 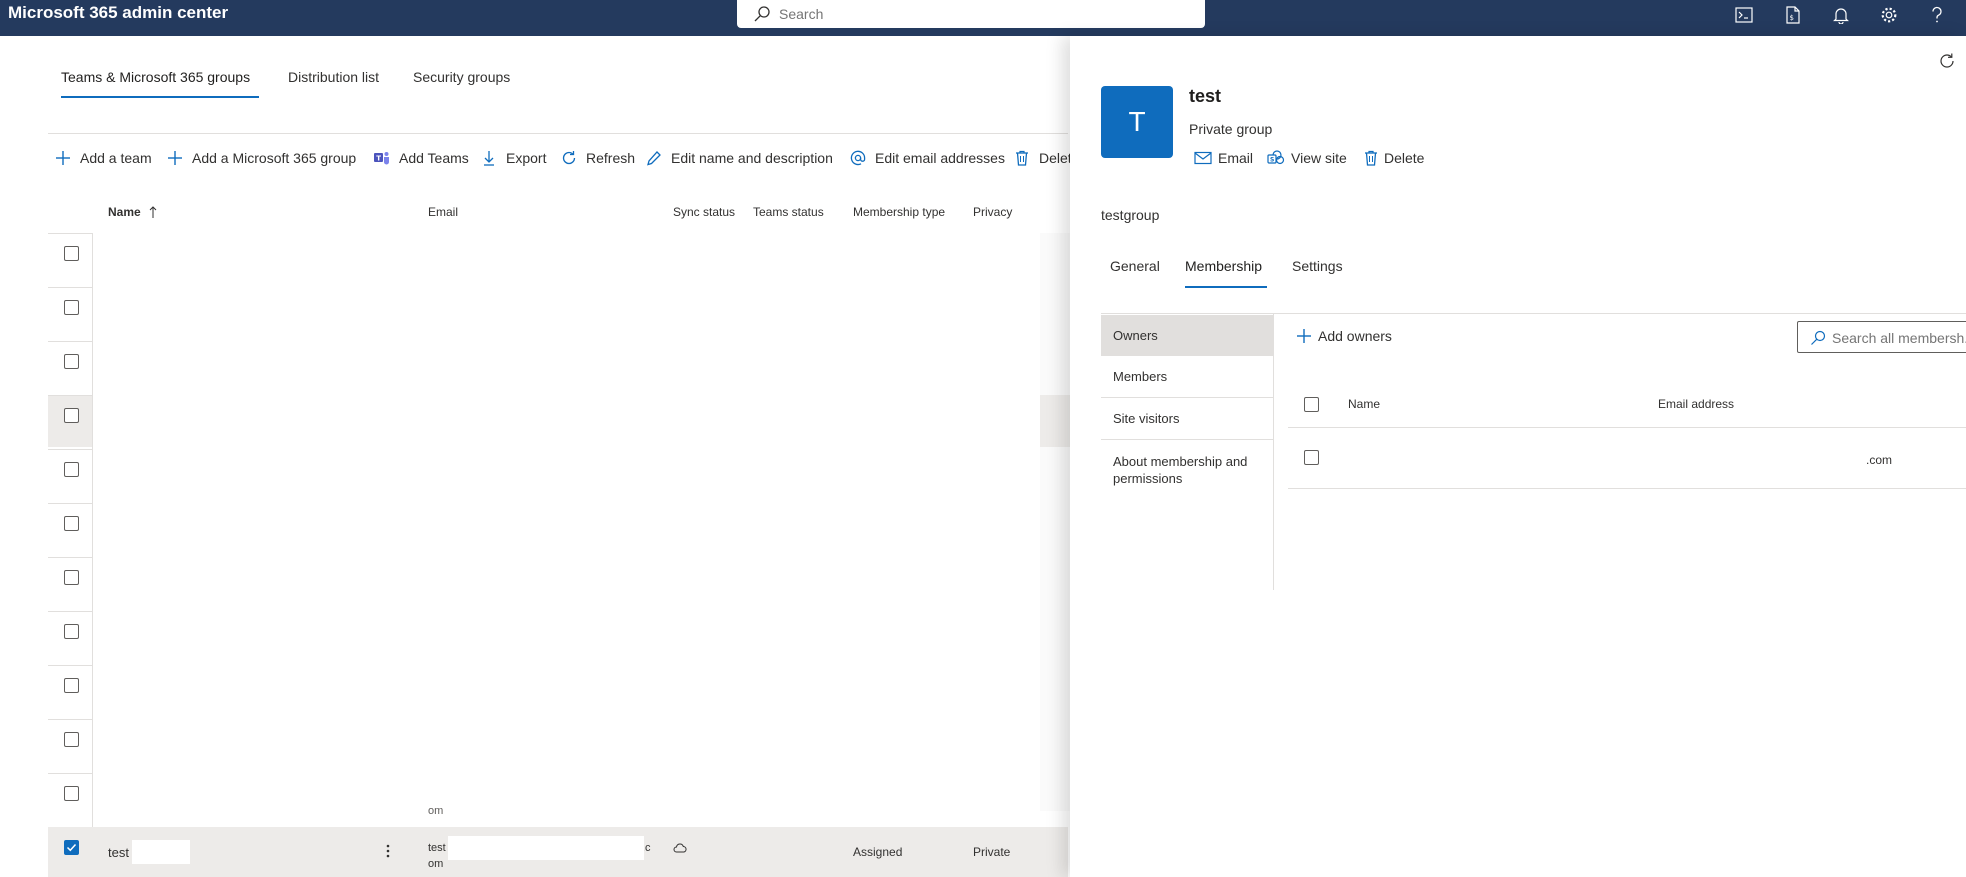 I want to click on owner-email: .com, so click(x=1879, y=460).